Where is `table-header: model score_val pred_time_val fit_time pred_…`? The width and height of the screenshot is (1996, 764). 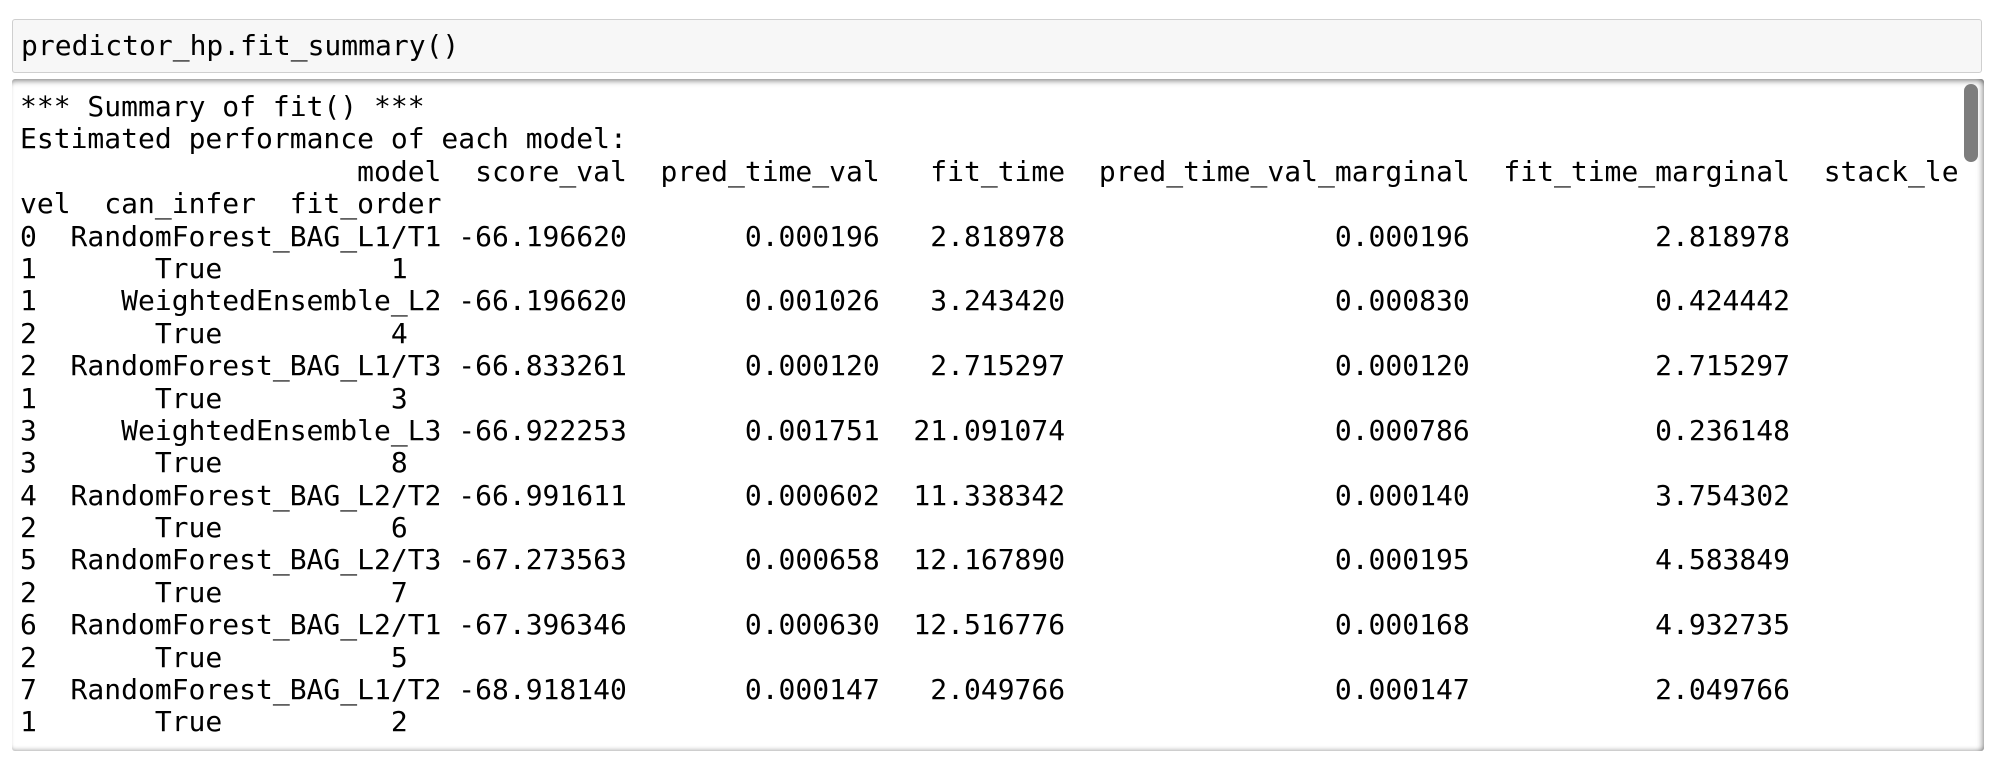
table-header: model score_val pred_time_val fit_time pred_… is located at coordinates (995, 171).